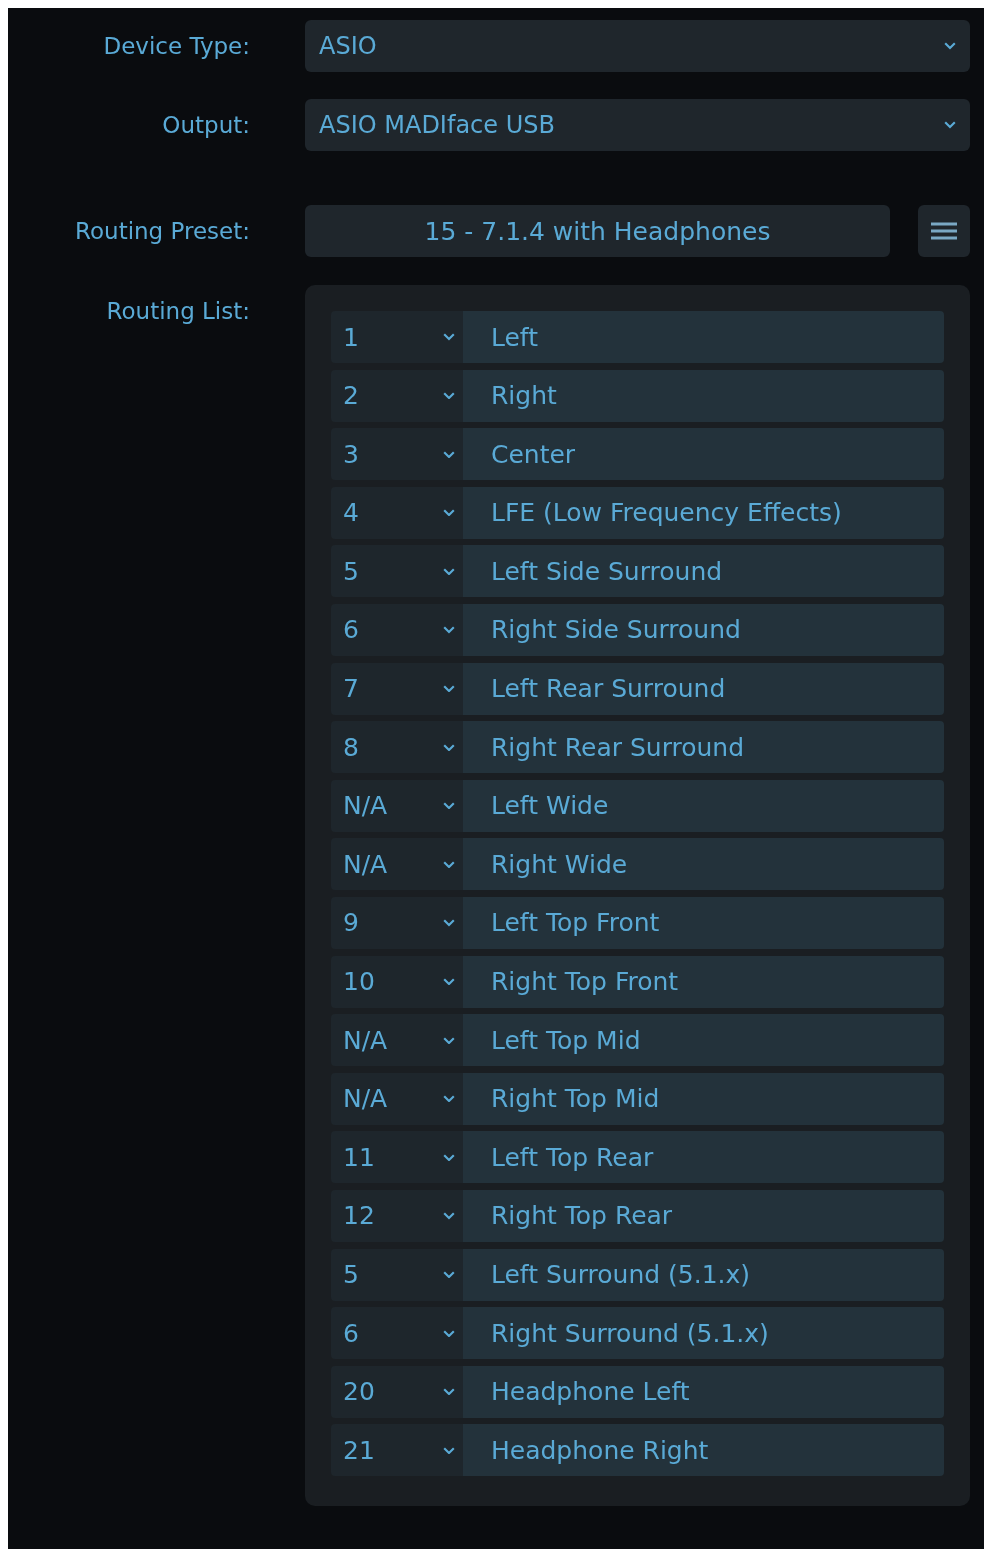  I want to click on channel-dropdown: 2, so click(397, 395).